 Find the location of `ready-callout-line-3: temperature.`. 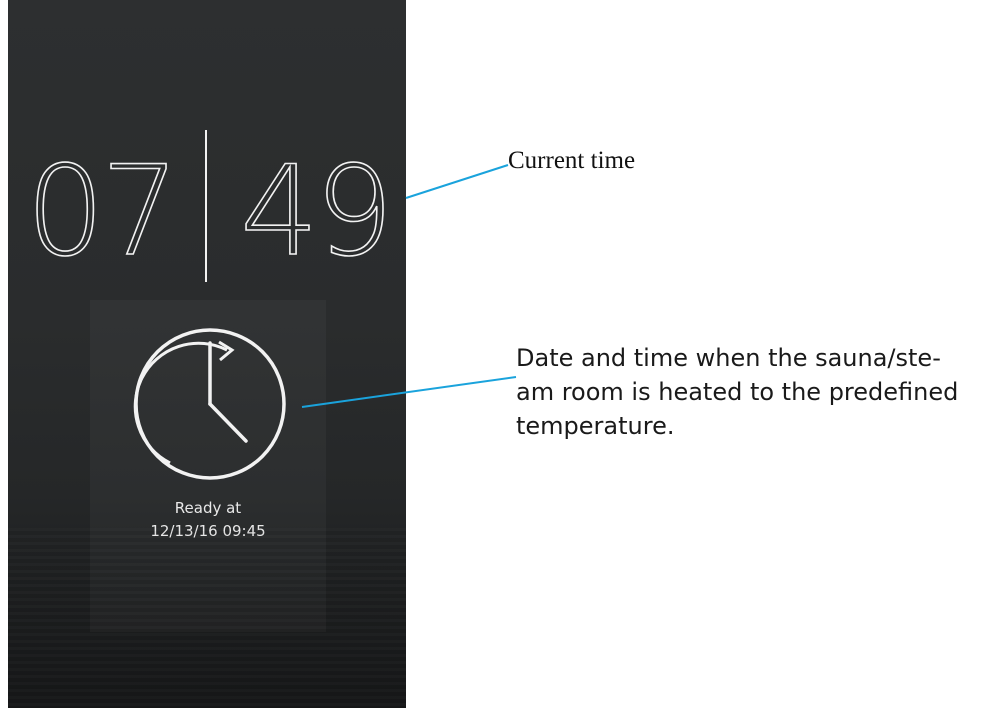

ready-callout-line-3: temperature. is located at coordinates (595, 426).